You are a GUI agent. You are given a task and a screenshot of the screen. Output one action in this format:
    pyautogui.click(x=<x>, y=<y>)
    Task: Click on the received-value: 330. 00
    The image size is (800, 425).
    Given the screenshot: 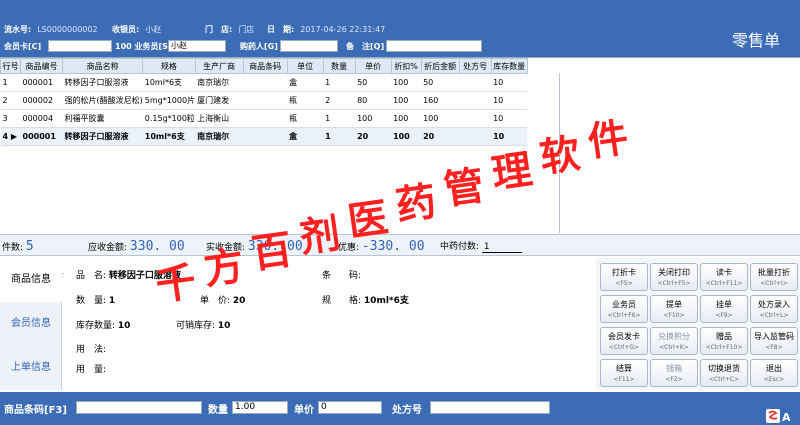 What is the action you would take?
    pyautogui.click(x=275, y=246)
    